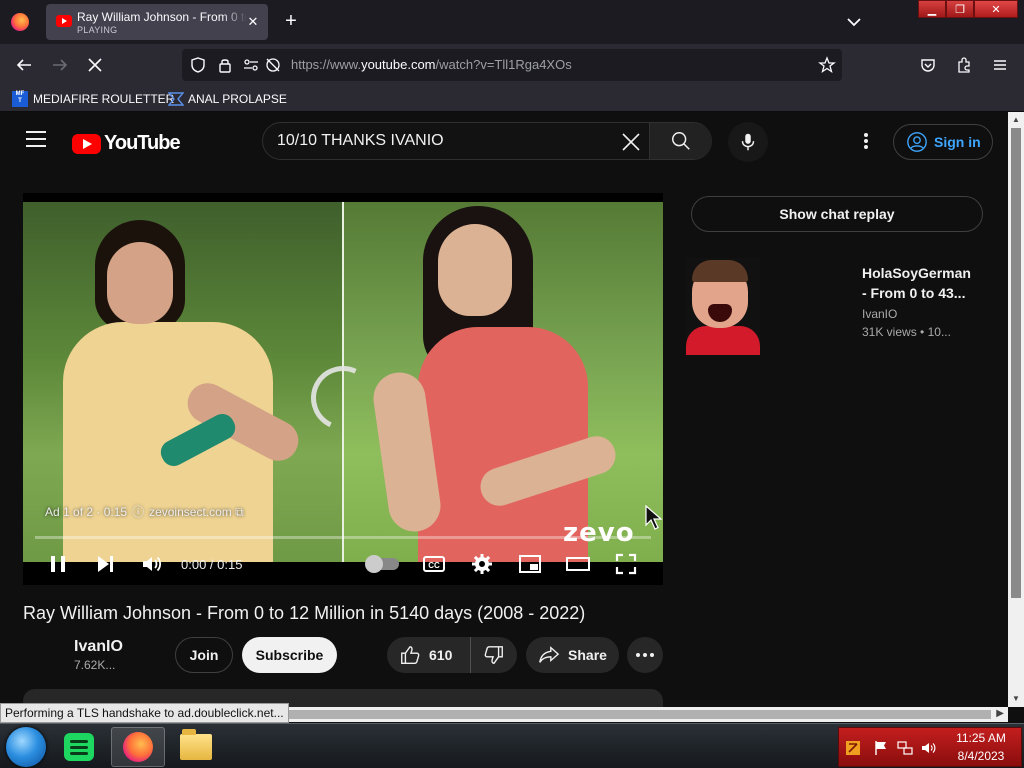 The width and height of the screenshot is (1024, 768). I want to click on search-box, so click(487, 141).